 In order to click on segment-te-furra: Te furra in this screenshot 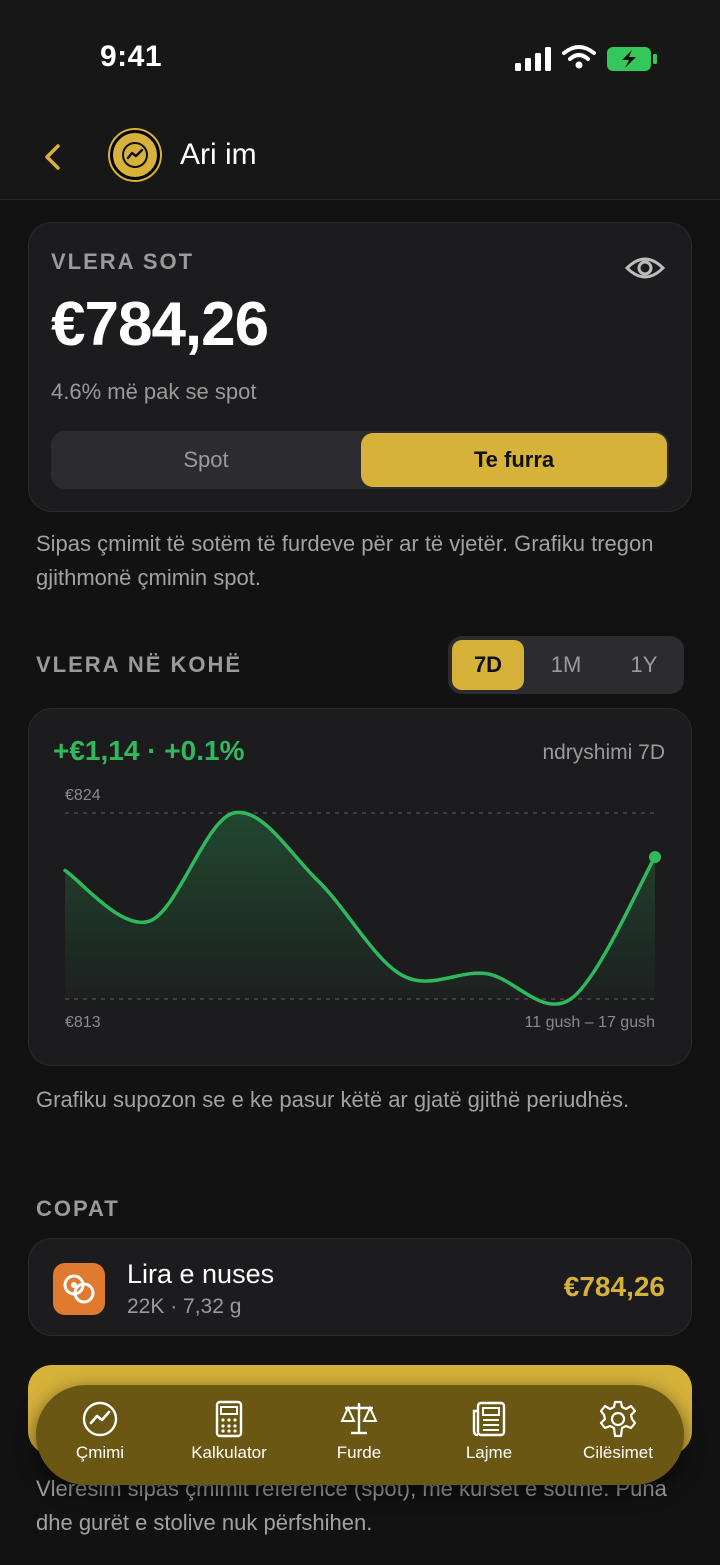, I will do `click(514, 460)`.